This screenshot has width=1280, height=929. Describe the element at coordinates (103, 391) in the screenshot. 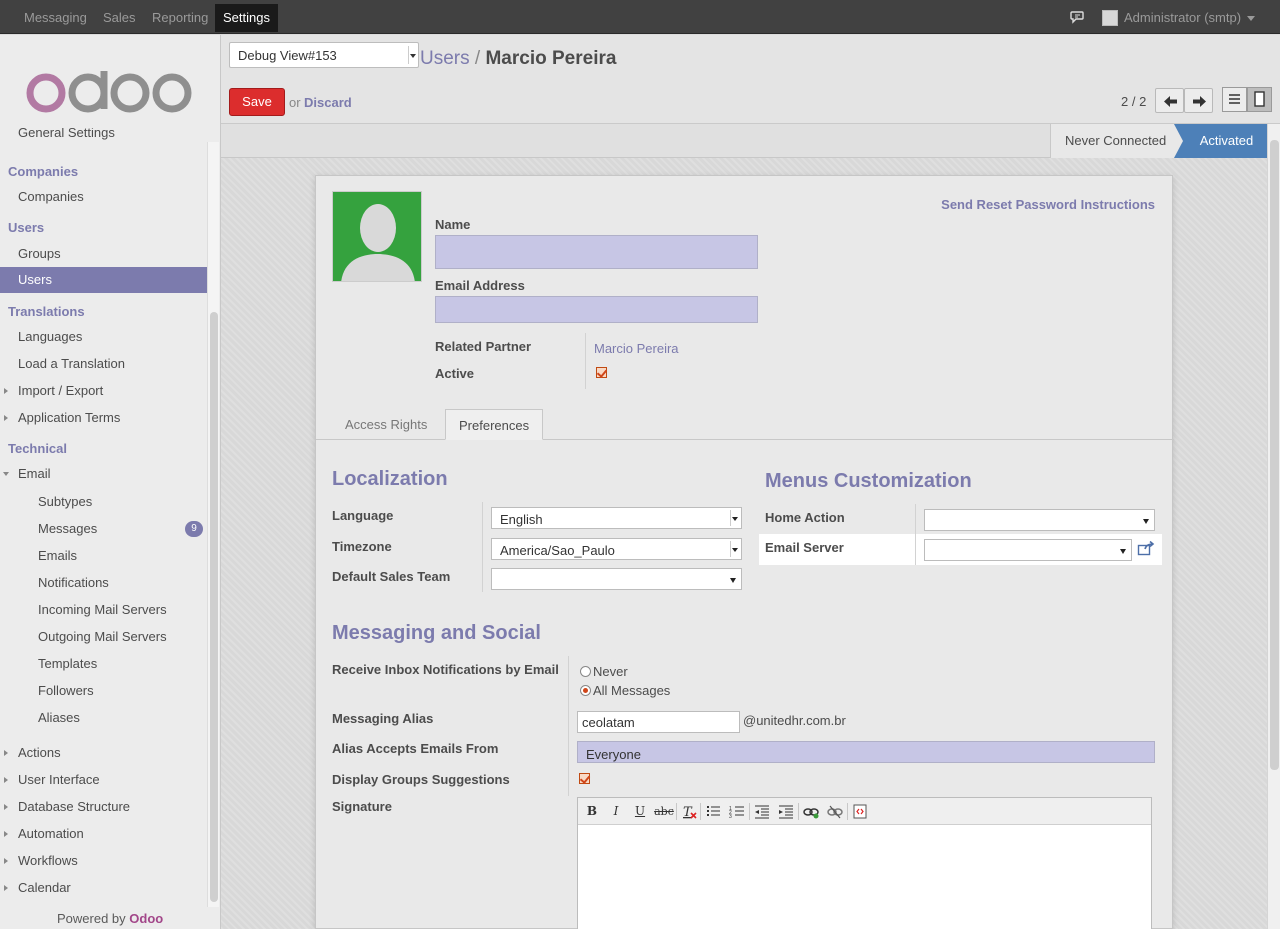

I see `sidebar-item-import-export: Import / Export` at that location.